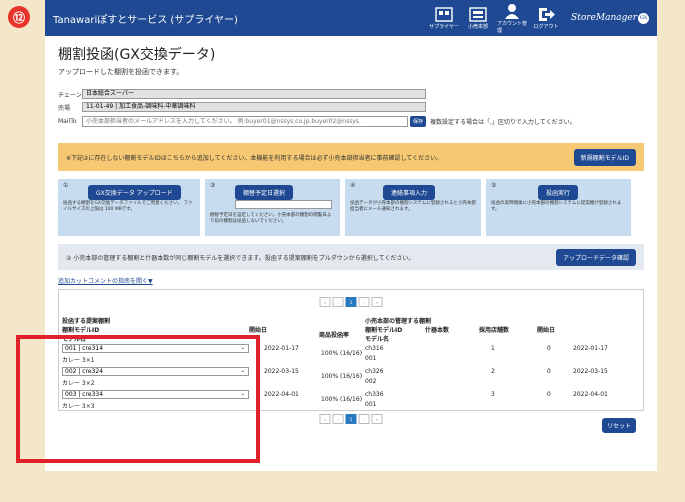 The height and width of the screenshot is (502, 685). Describe the element at coordinates (19, 17) in the screenshot. I see `step-number-badge: ⑫` at that location.